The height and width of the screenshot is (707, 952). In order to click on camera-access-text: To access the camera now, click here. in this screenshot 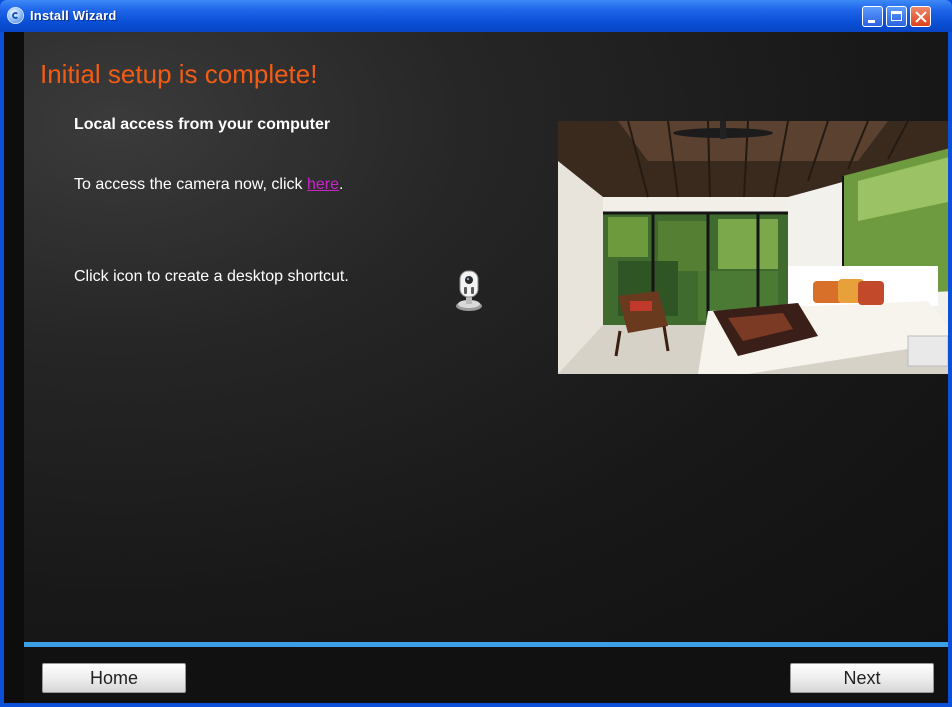, I will do `click(208, 185)`.